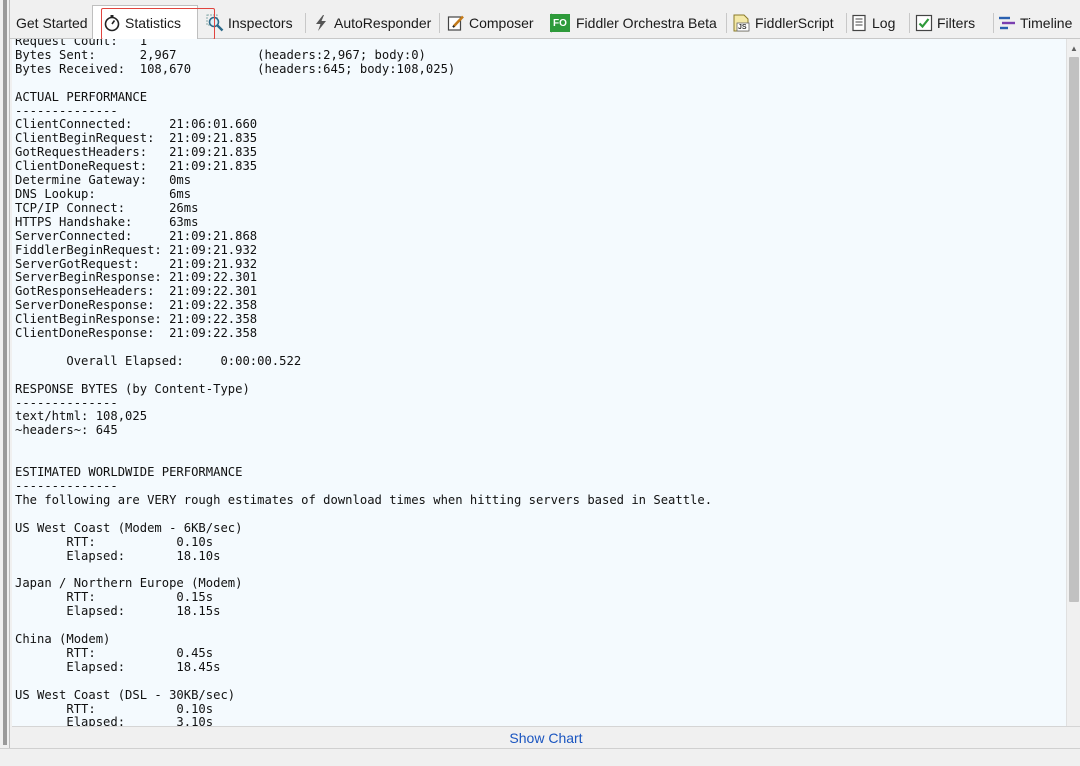 The width and height of the screenshot is (1080, 766). I want to click on statistics-line: ServerConnected: 21:09:21.868, so click(136, 235).